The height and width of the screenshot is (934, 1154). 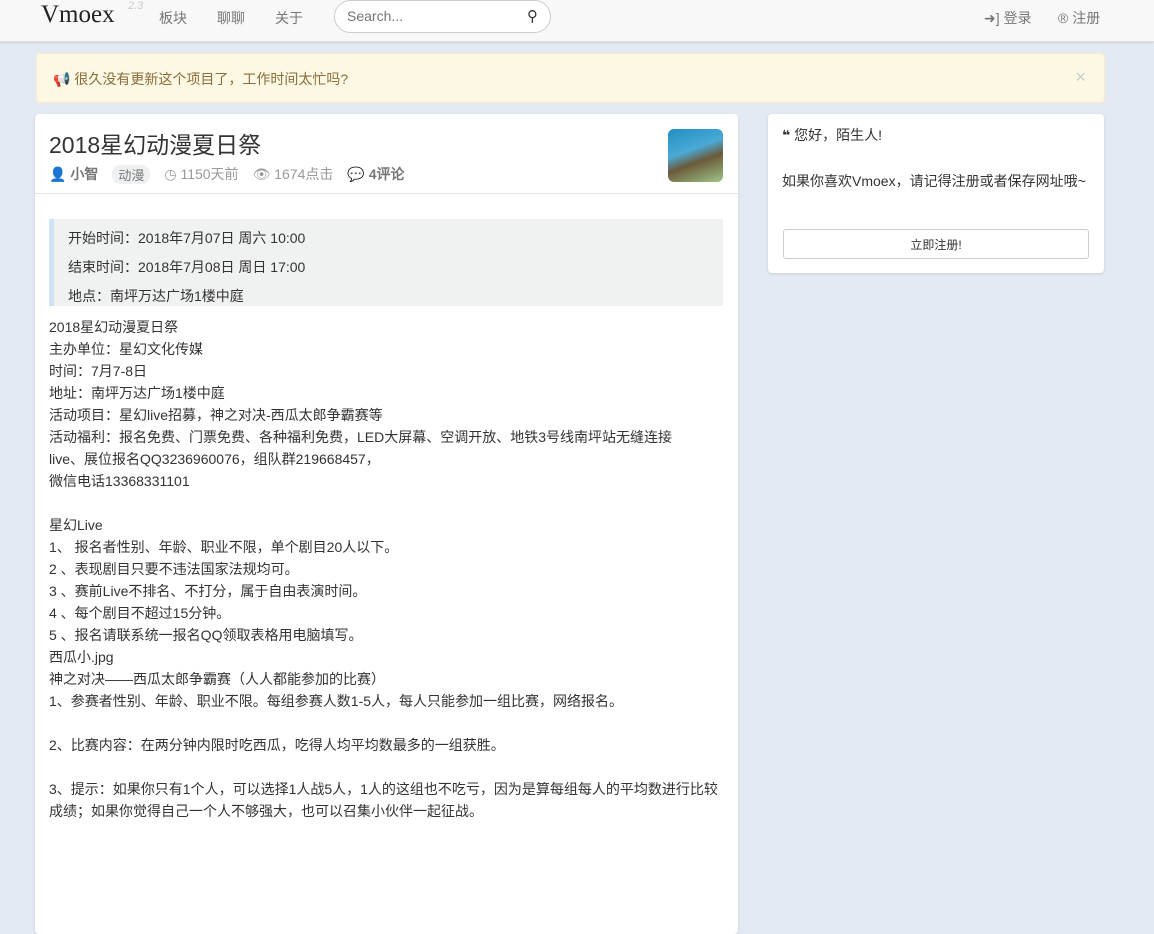 What do you see at coordinates (934, 181) in the screenshot?
I see `welcome-text: 如果你喜欢Vmoex，请记得注册或者保存网址哦~` at bounding box center [934, 181].